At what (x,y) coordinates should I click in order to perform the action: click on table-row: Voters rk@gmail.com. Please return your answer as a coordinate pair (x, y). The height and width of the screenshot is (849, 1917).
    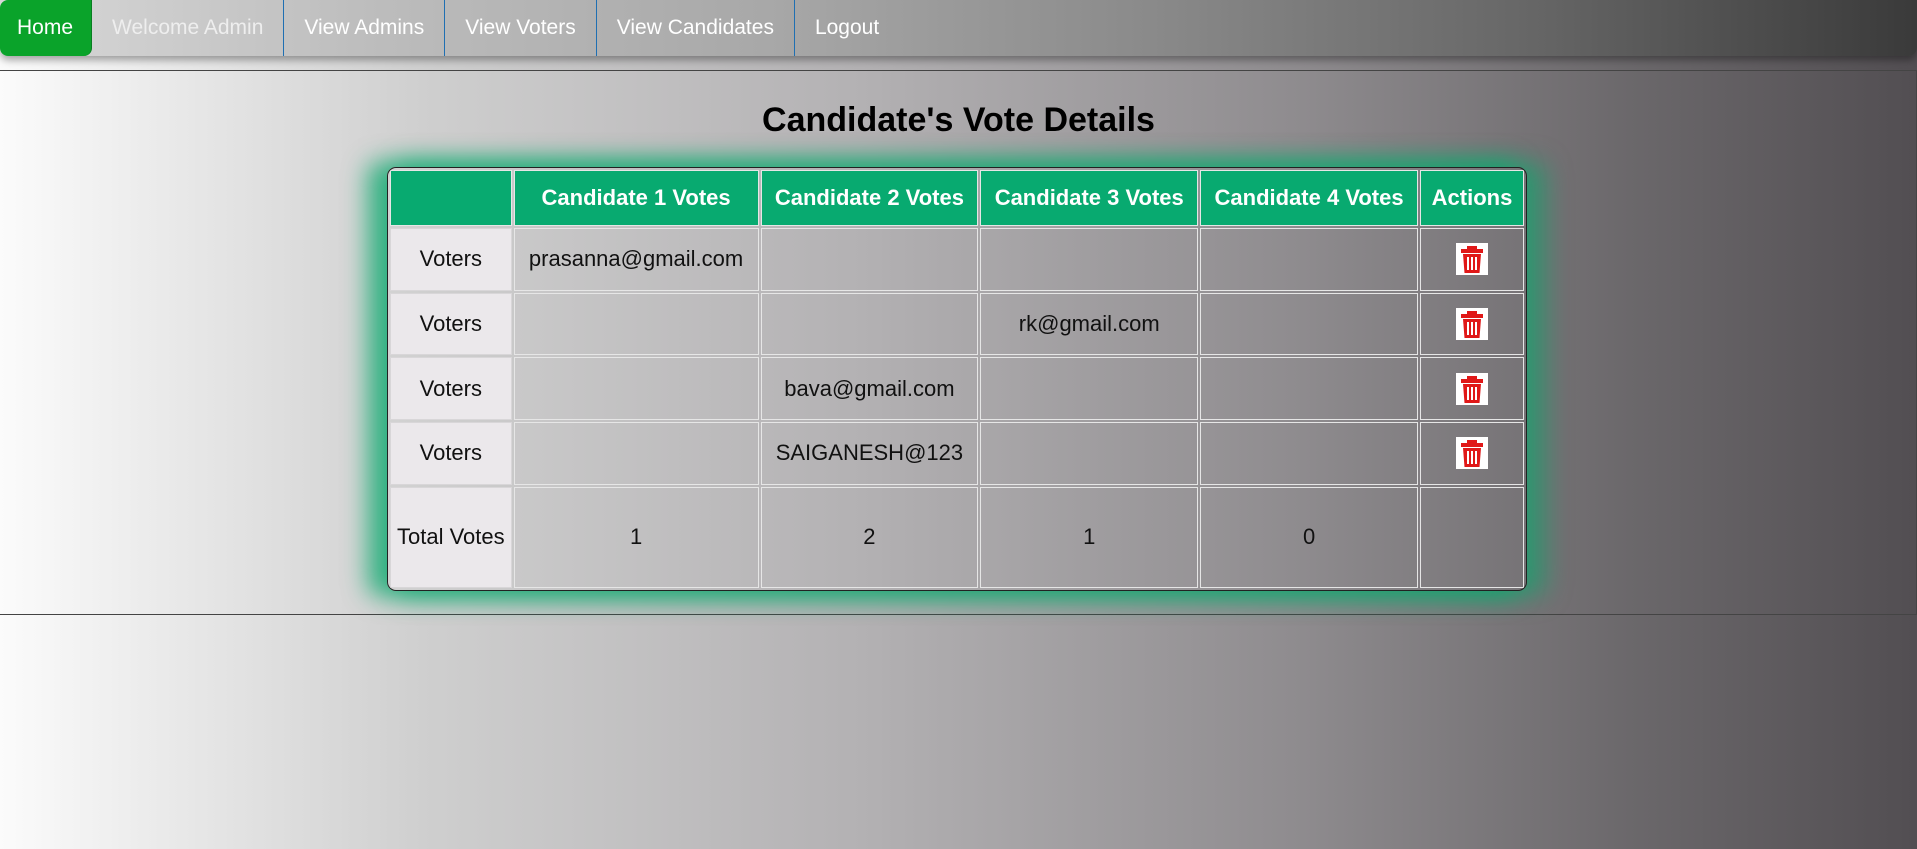
    Looking at the image, I should click on (957, 324).